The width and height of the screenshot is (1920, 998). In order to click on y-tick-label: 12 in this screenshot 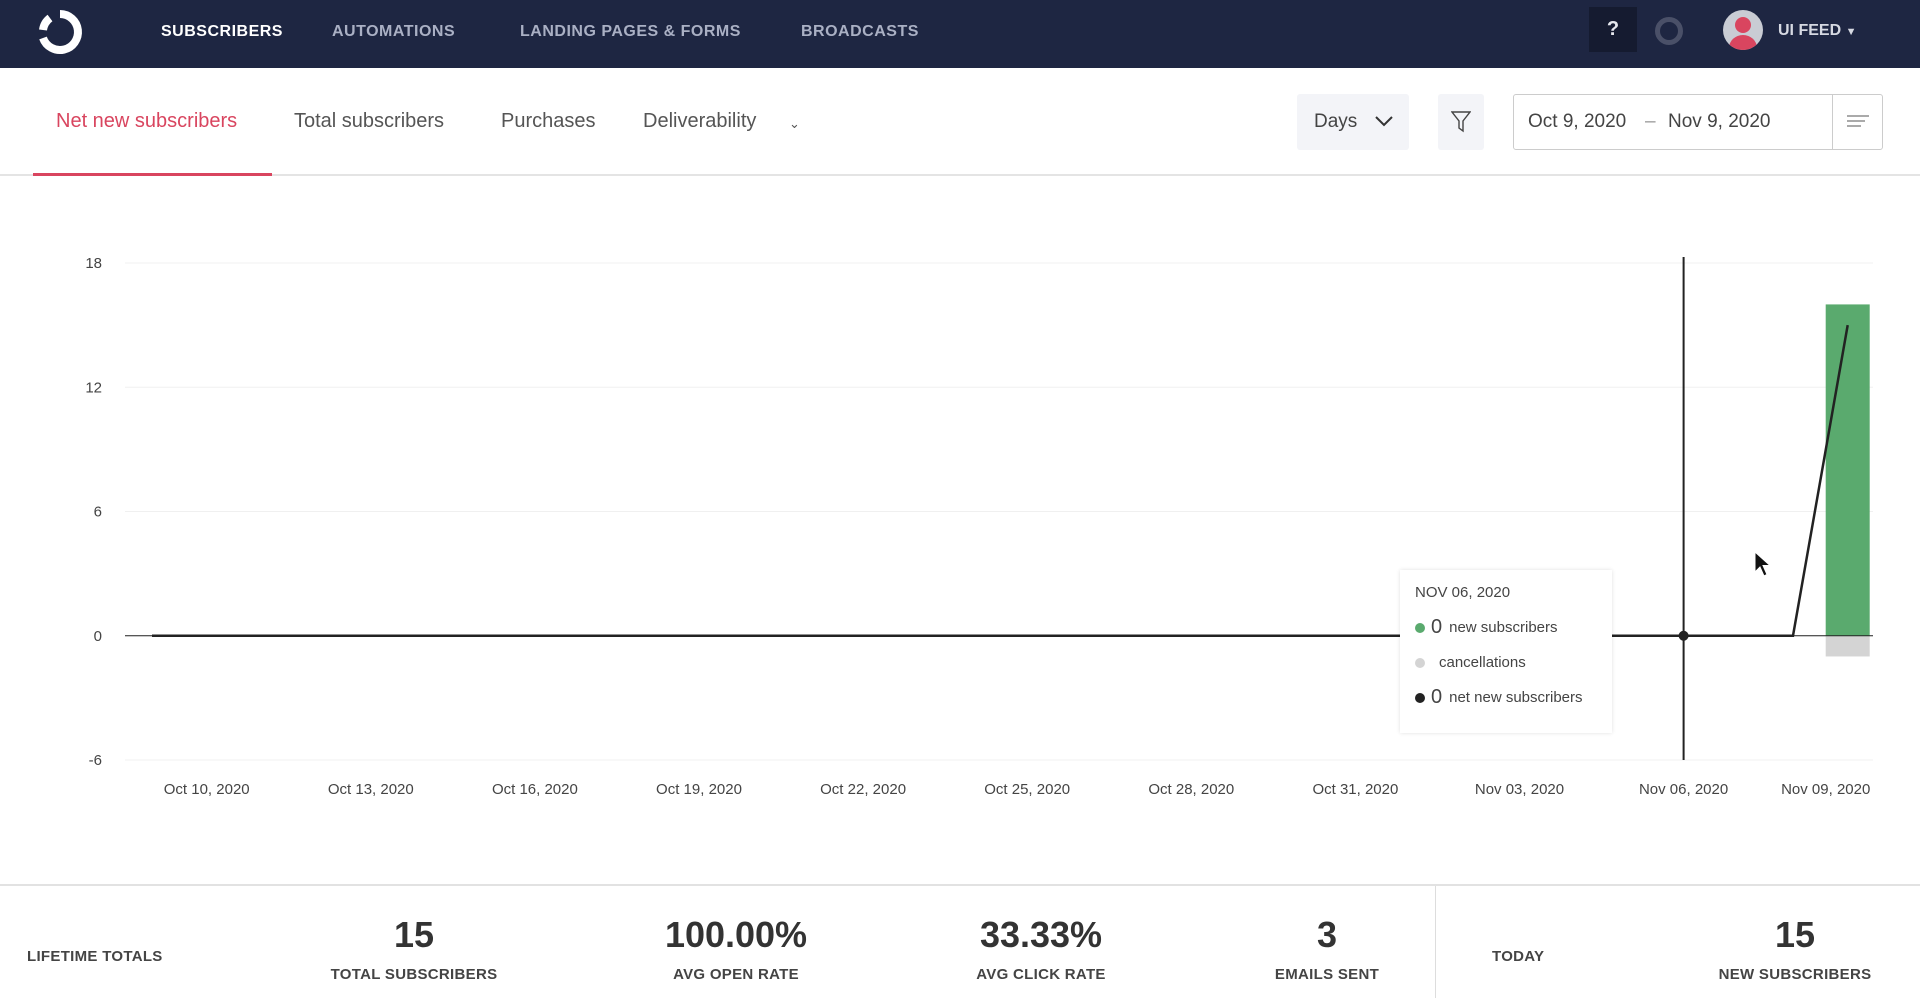, I will do `click(93, 387)`.